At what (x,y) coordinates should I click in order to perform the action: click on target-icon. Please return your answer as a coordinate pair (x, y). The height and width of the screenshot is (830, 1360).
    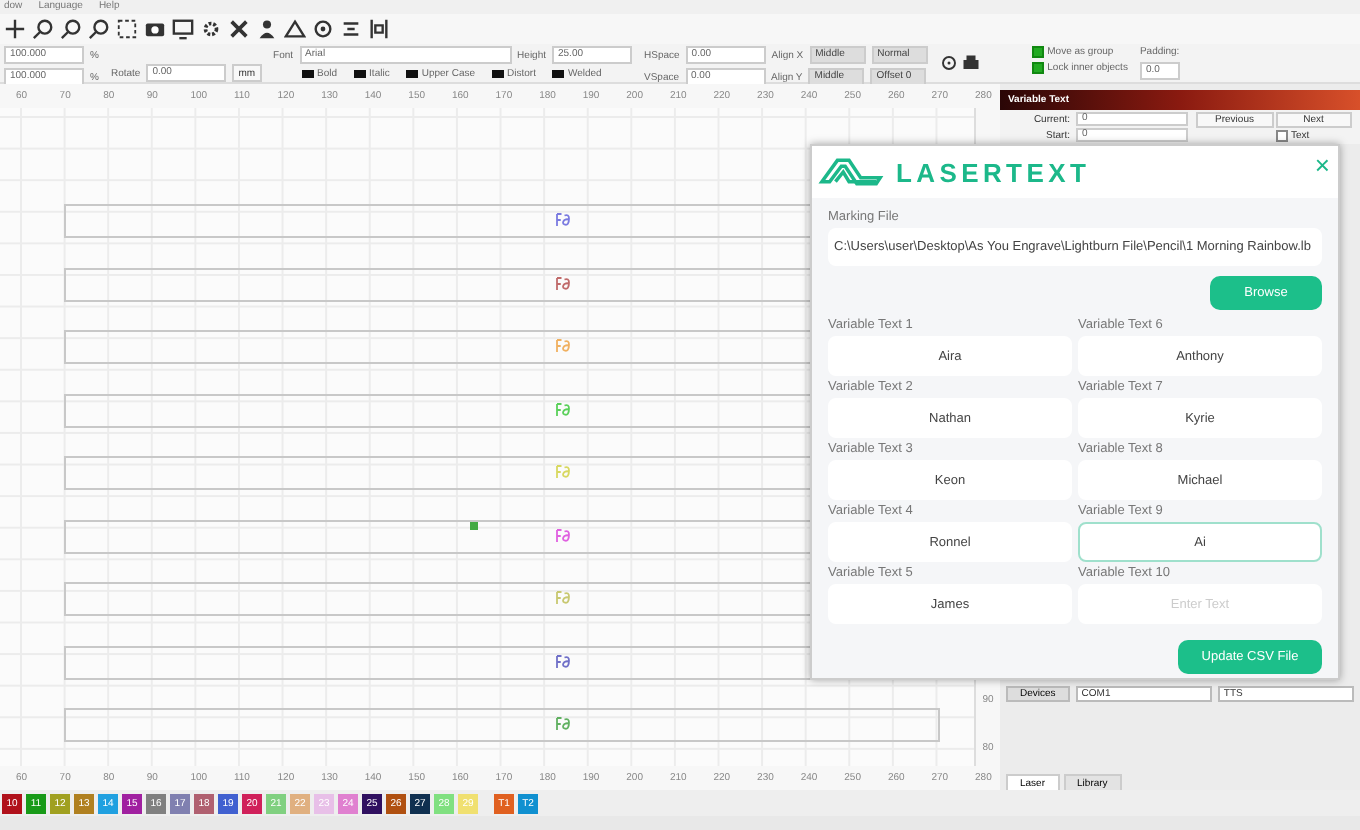
    Looking at the image, I should click on (323, 29).